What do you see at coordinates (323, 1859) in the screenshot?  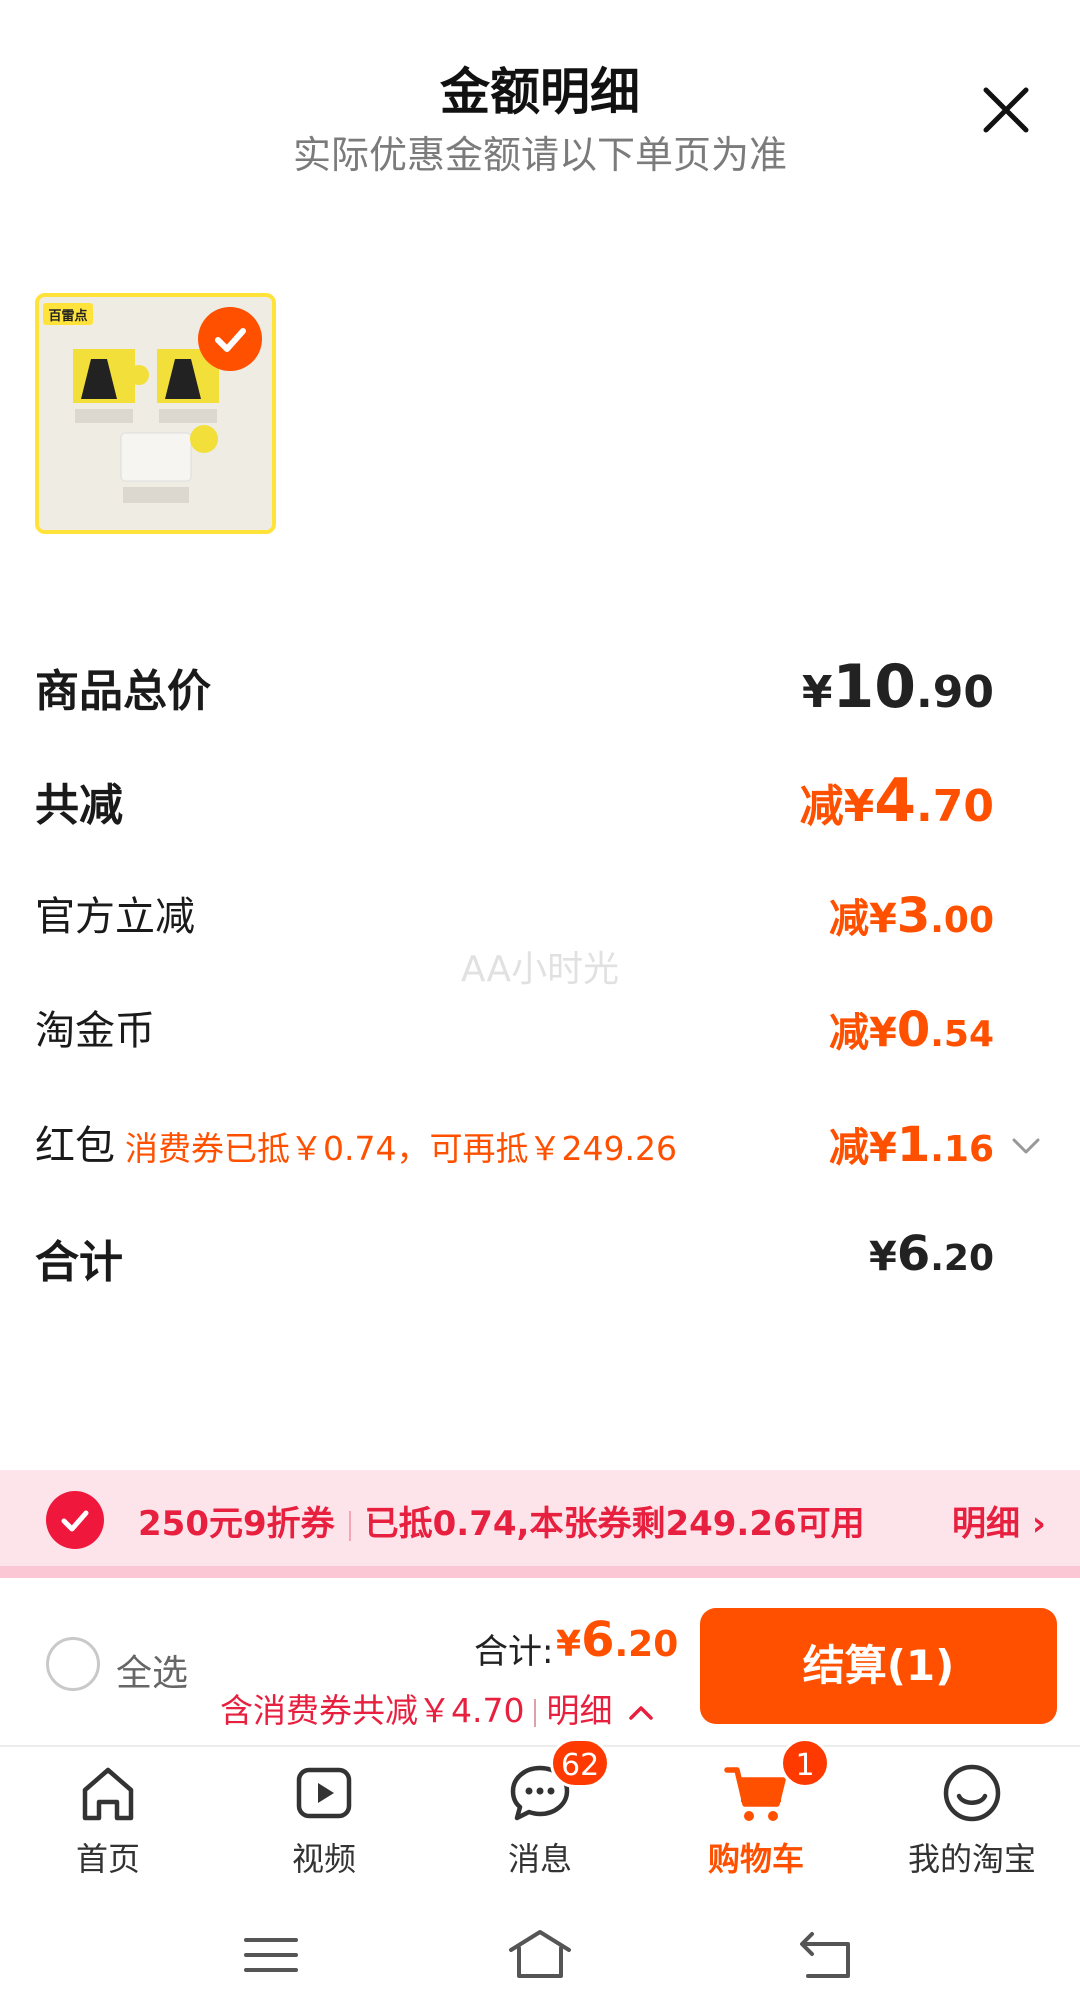 I see `tab-video-label: 视频` at bounding box center [323, 1859].